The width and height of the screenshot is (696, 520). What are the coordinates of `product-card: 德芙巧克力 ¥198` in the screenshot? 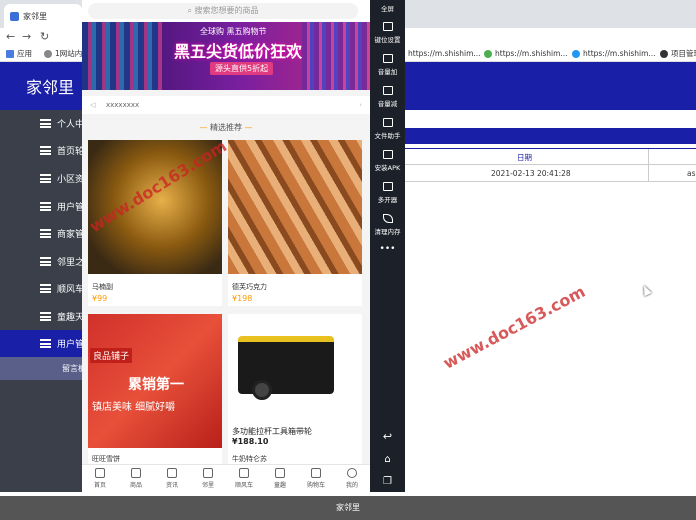 It's located at (295, 223).